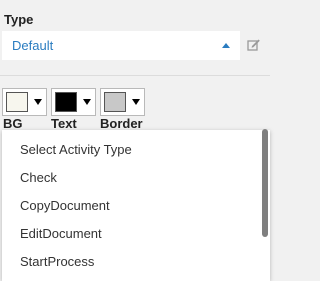  Describe the element at coordinates (33, 45) in the screenshot. I see `type-selected-value: Default` at that location.